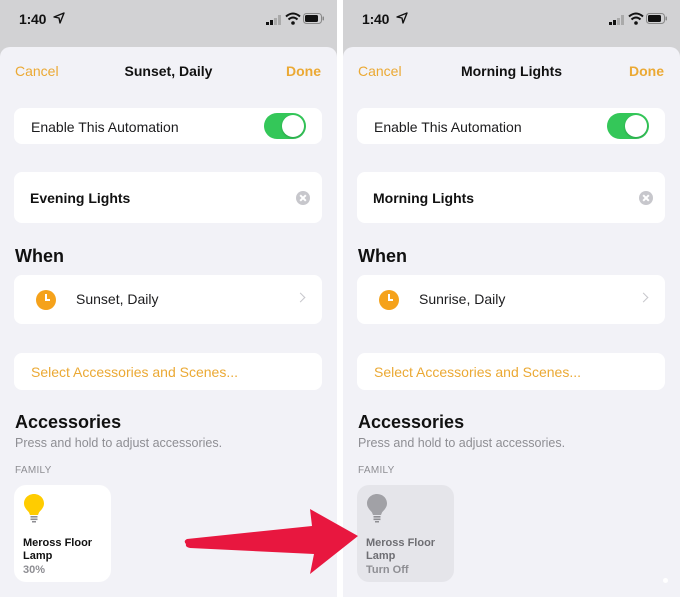 Image resolution: width=680 pixels, height=597 pixels. I want to click on when-trigger-label: Sunset, Daily, so click(117, 299).